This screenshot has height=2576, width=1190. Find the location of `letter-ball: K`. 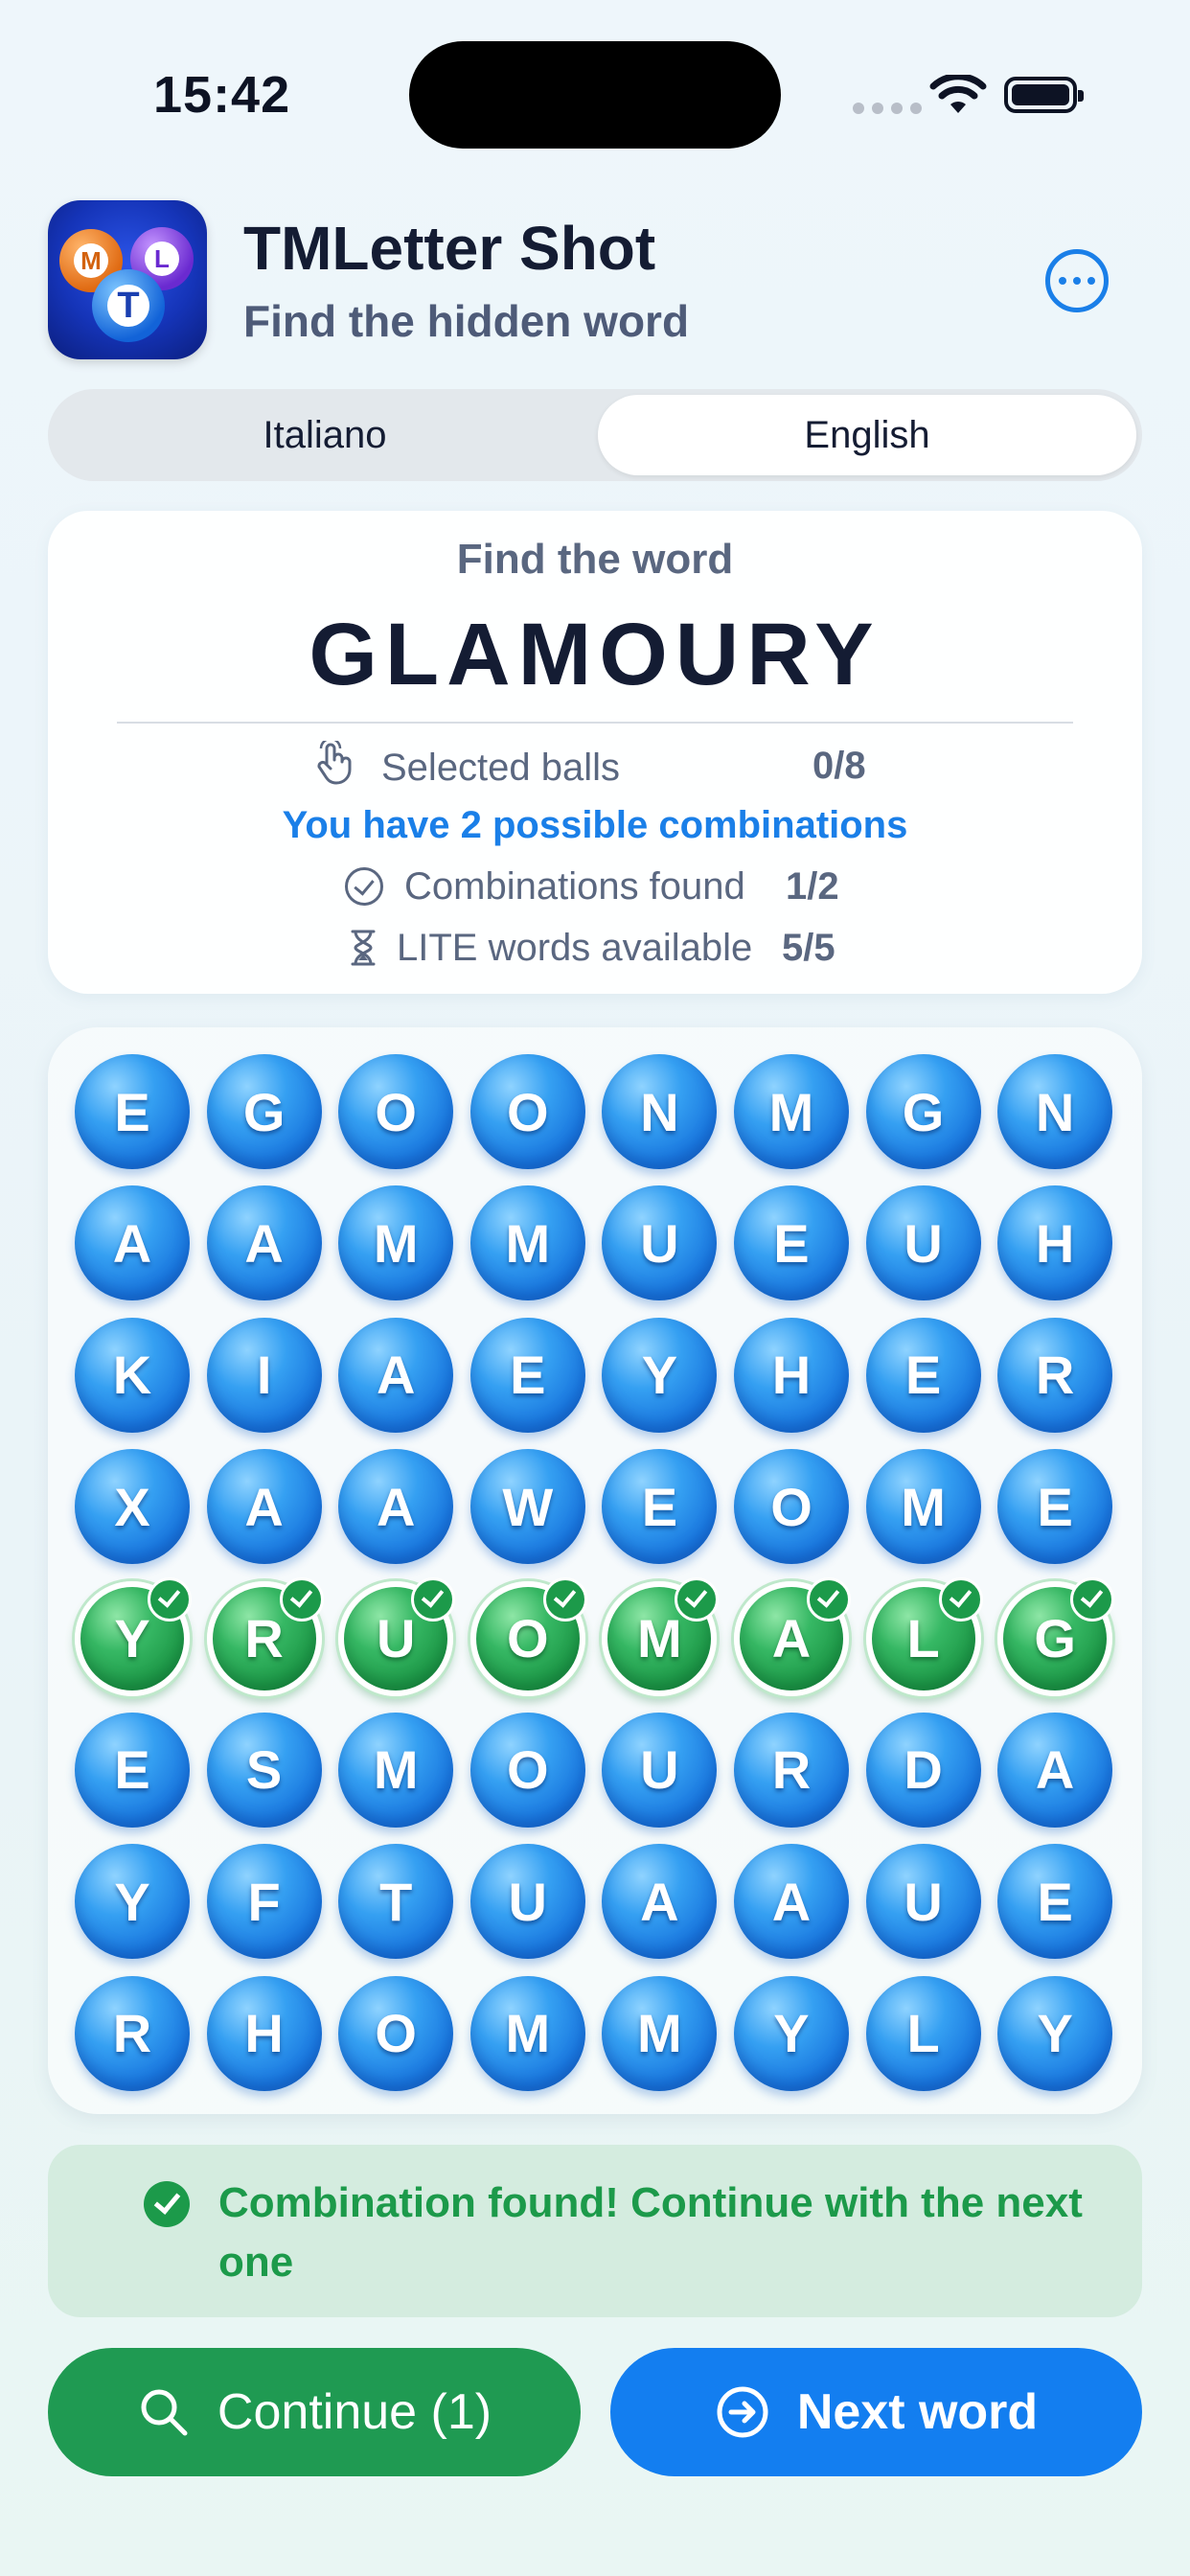

letter-ball: K is located at coordinates (132, 1375).